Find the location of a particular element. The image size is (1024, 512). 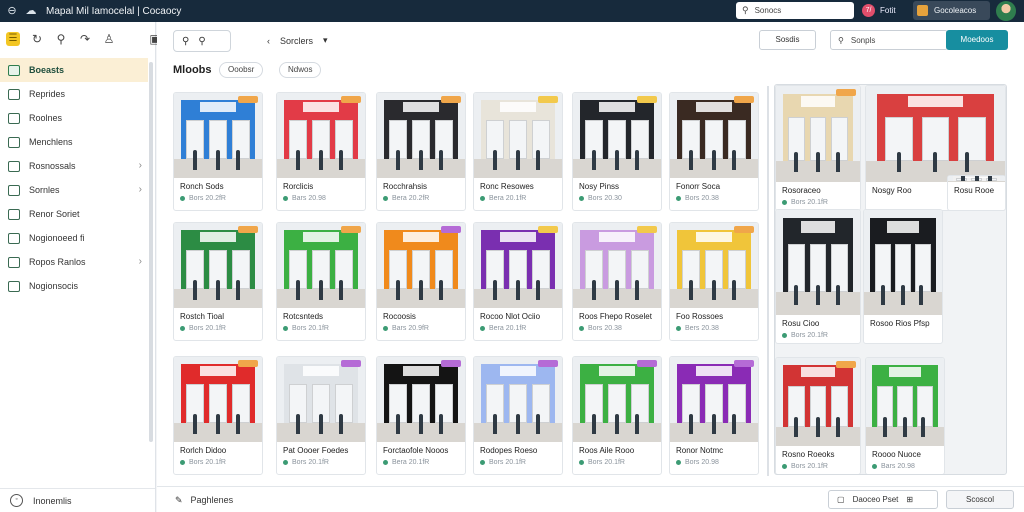

back-icon: ⊖ is located at coordinates (12, 11).